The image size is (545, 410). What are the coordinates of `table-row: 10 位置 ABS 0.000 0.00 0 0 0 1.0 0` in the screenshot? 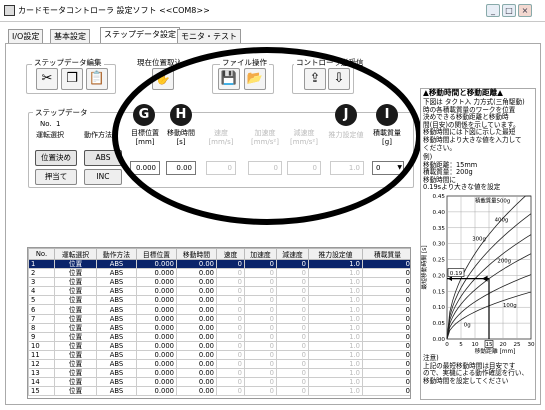 It's located at (219, 345).